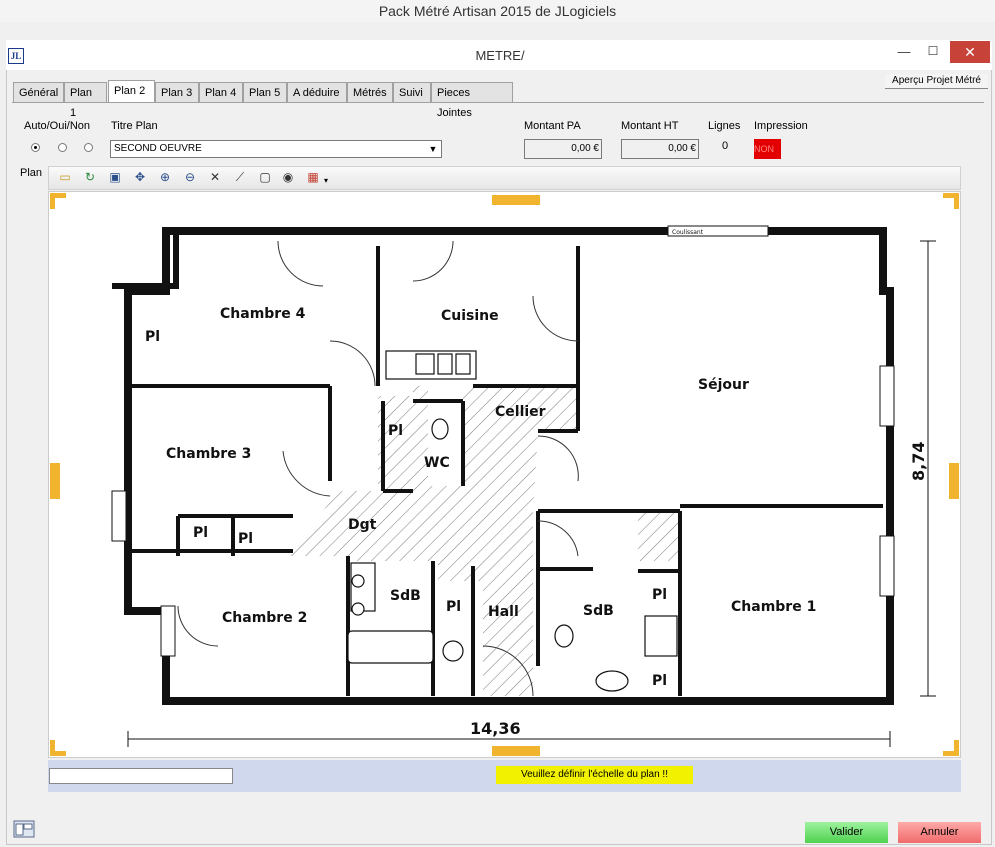 This screenshot has height=847, width=995. Describe the element at coordinates (165, 177) in the screenshot. I see `zoom-in-icon: ⊕` at that location.